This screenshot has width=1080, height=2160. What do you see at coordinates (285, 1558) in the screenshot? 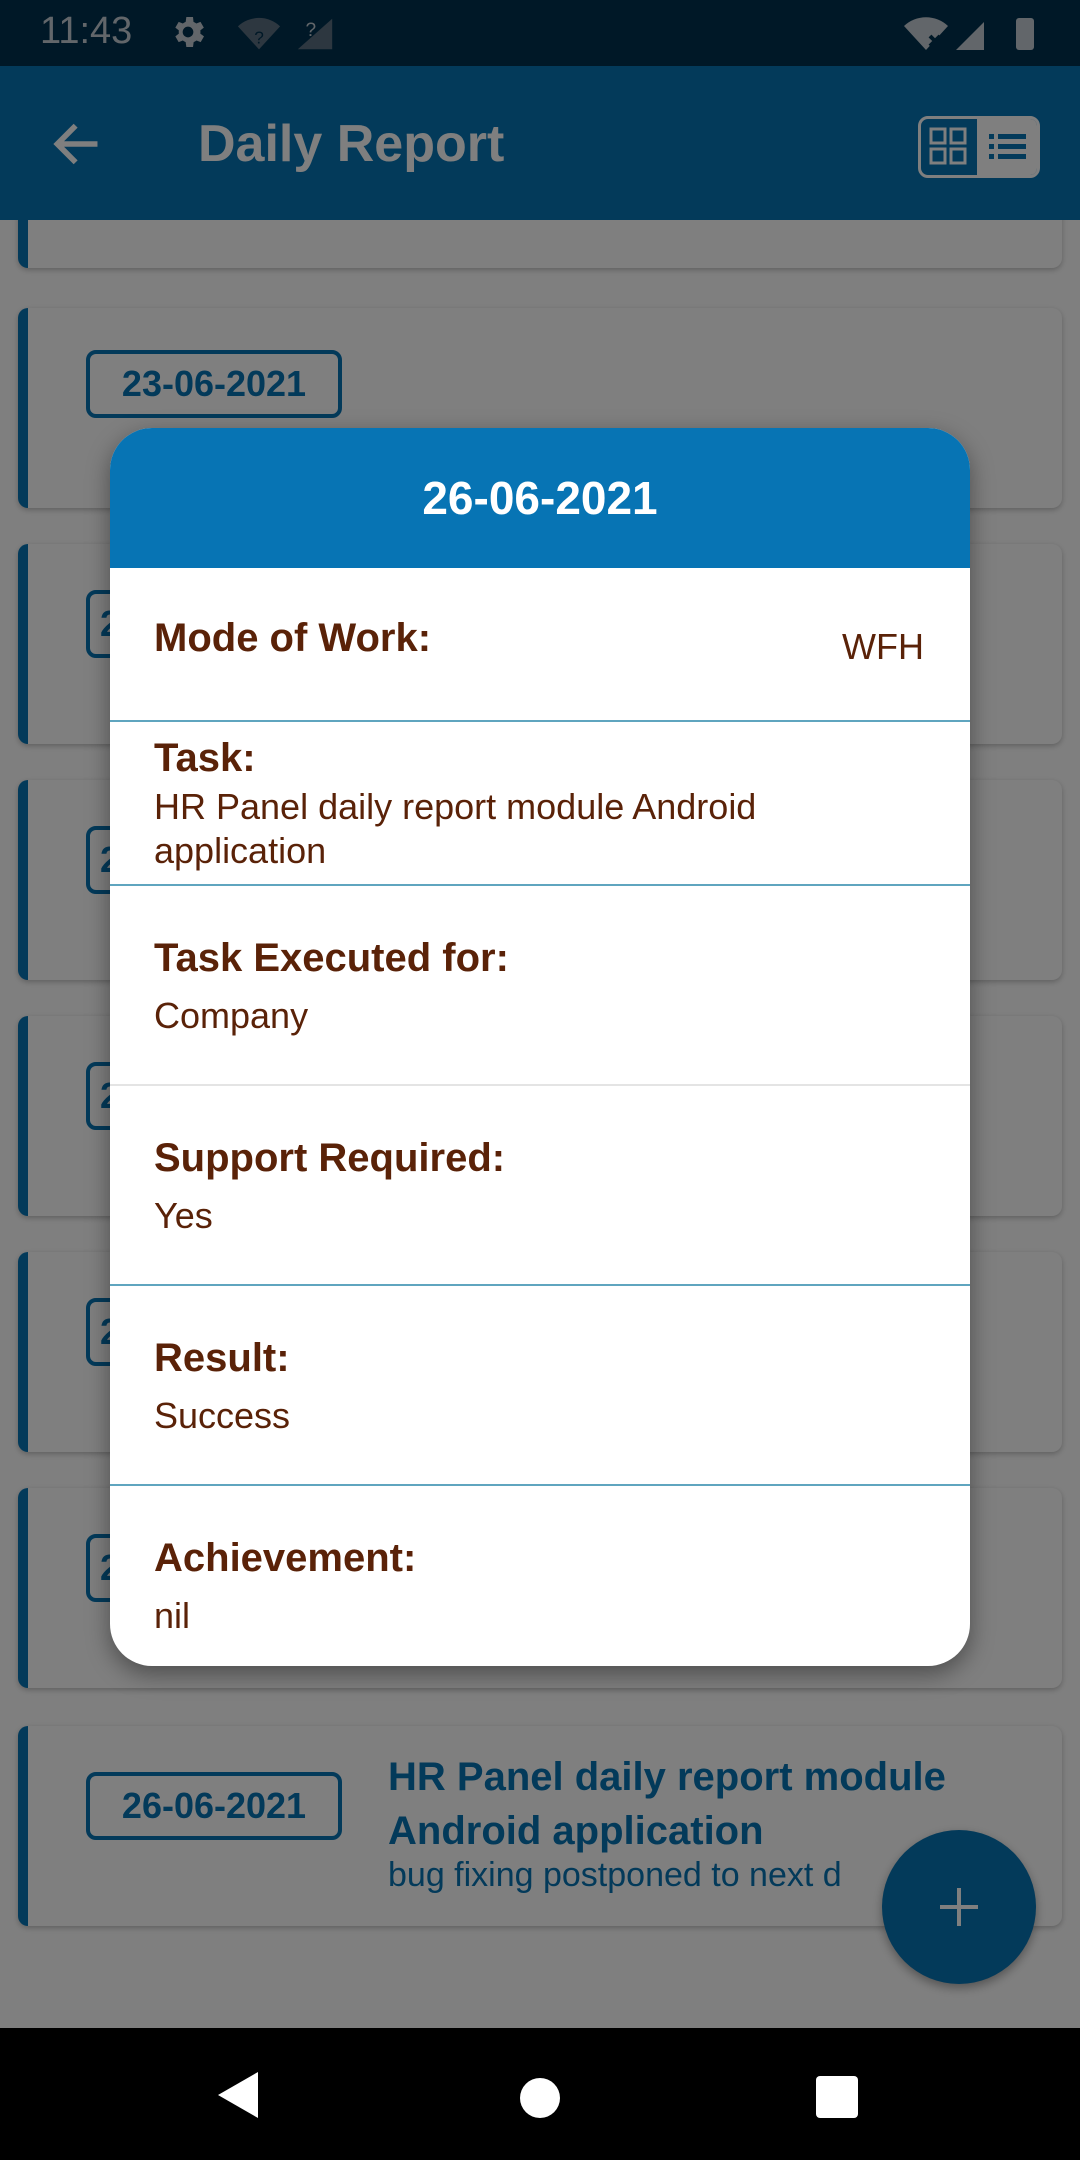
I see `achievement-label: Achievement:` at bounding box center [285, 1558].